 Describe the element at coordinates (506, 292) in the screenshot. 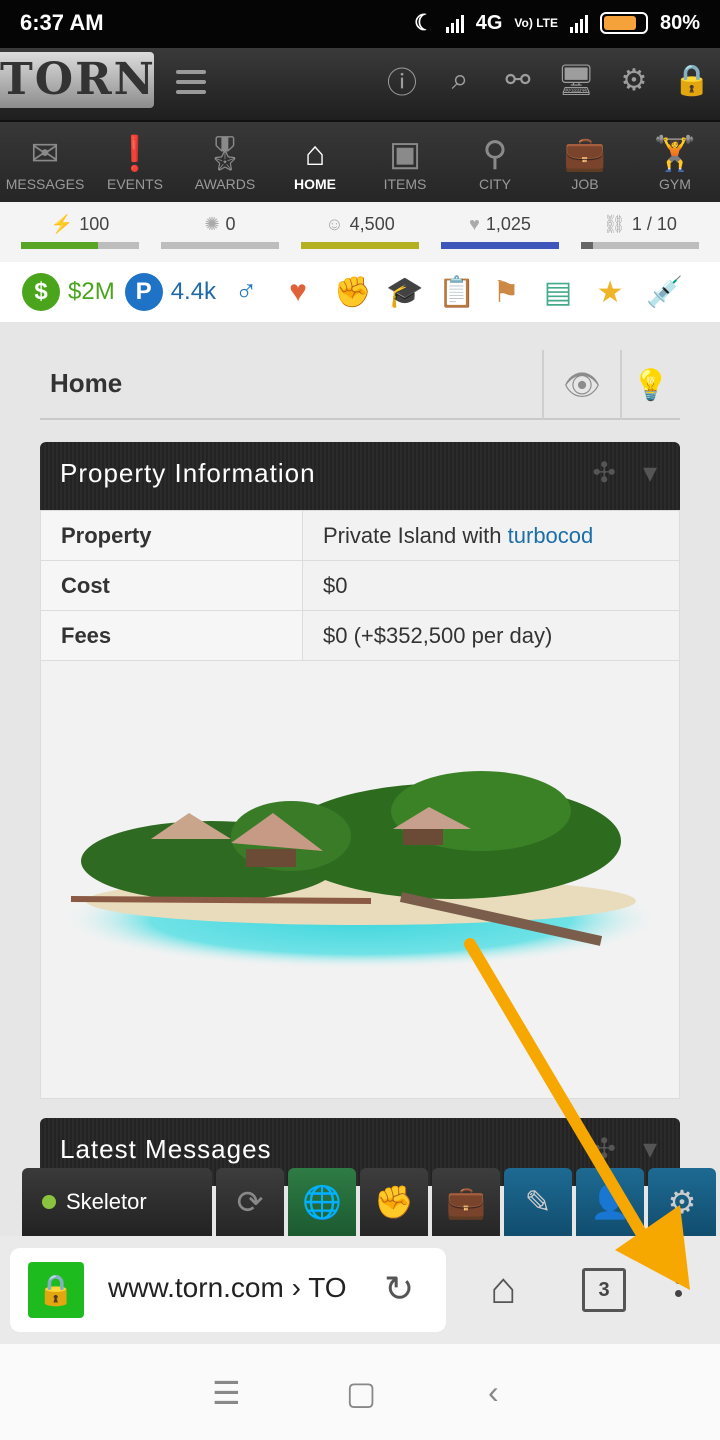

I see `faction-icon: ⚑` at that location.